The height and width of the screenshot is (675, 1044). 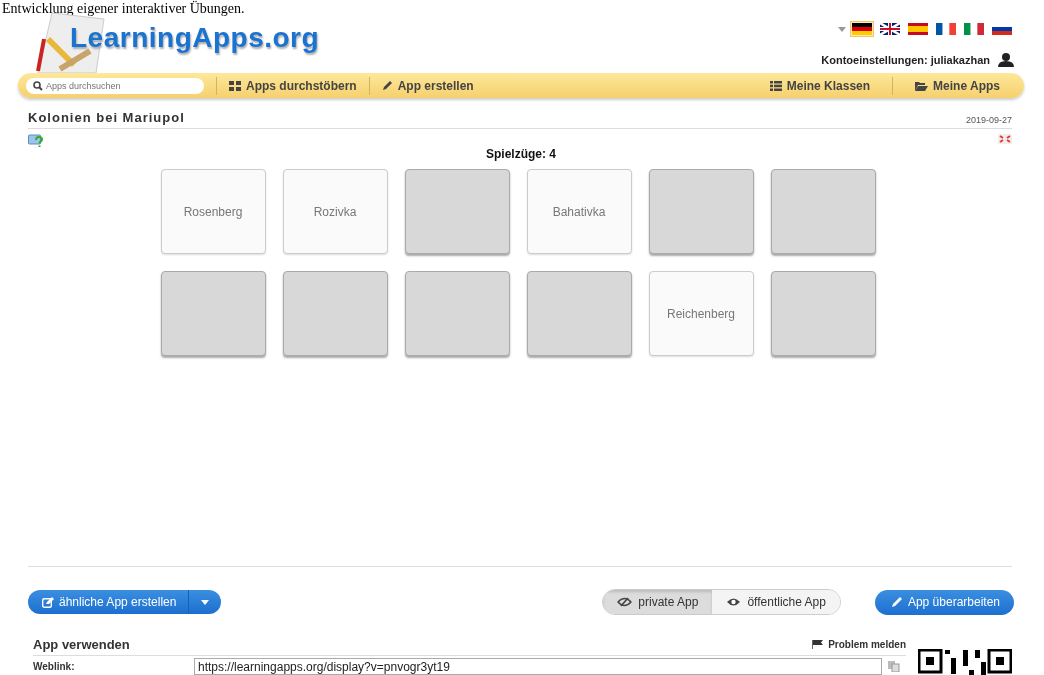 What do you see at coordinates (1006, 60) in the screenshot?
I see `user-icon` at bounding box center [1006, 60].